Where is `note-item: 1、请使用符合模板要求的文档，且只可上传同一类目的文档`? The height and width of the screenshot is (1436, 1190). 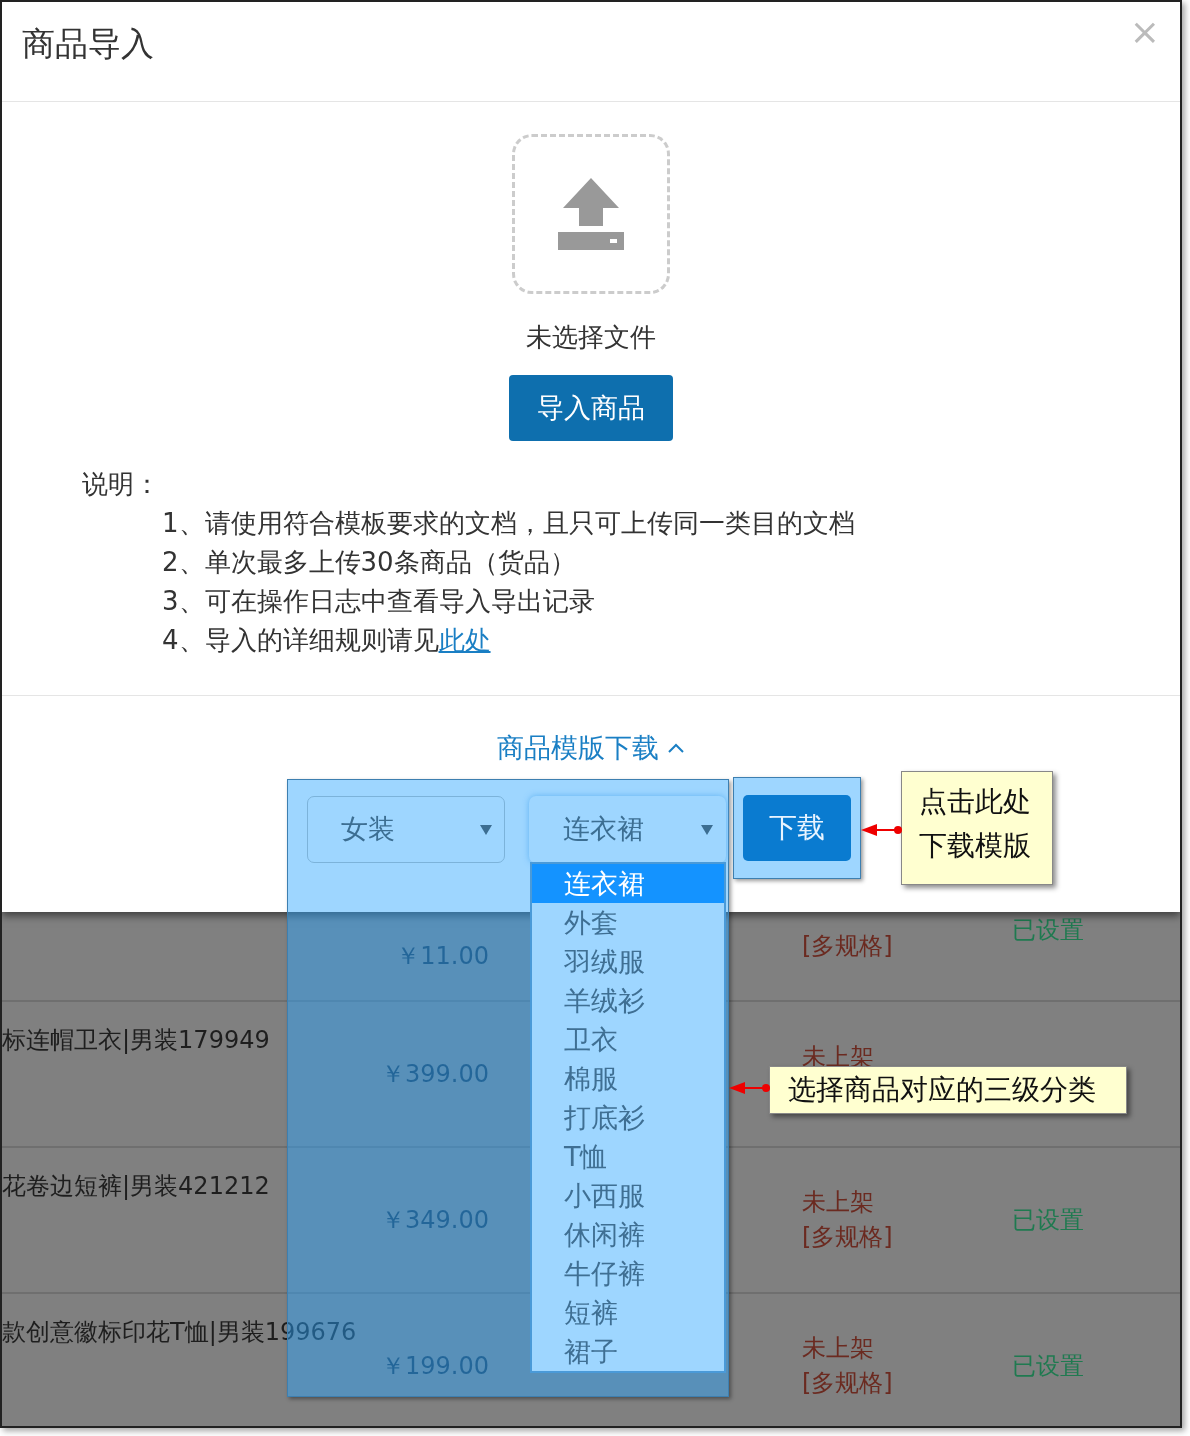
note-item: 1、请使用符合模板要求的文档，且只可上传同一类目的文档 is located at coordinates (509, 523).